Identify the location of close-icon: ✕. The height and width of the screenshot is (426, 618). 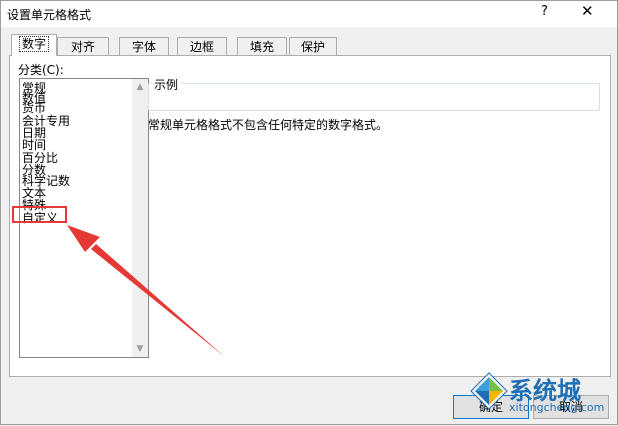
(587, 11).